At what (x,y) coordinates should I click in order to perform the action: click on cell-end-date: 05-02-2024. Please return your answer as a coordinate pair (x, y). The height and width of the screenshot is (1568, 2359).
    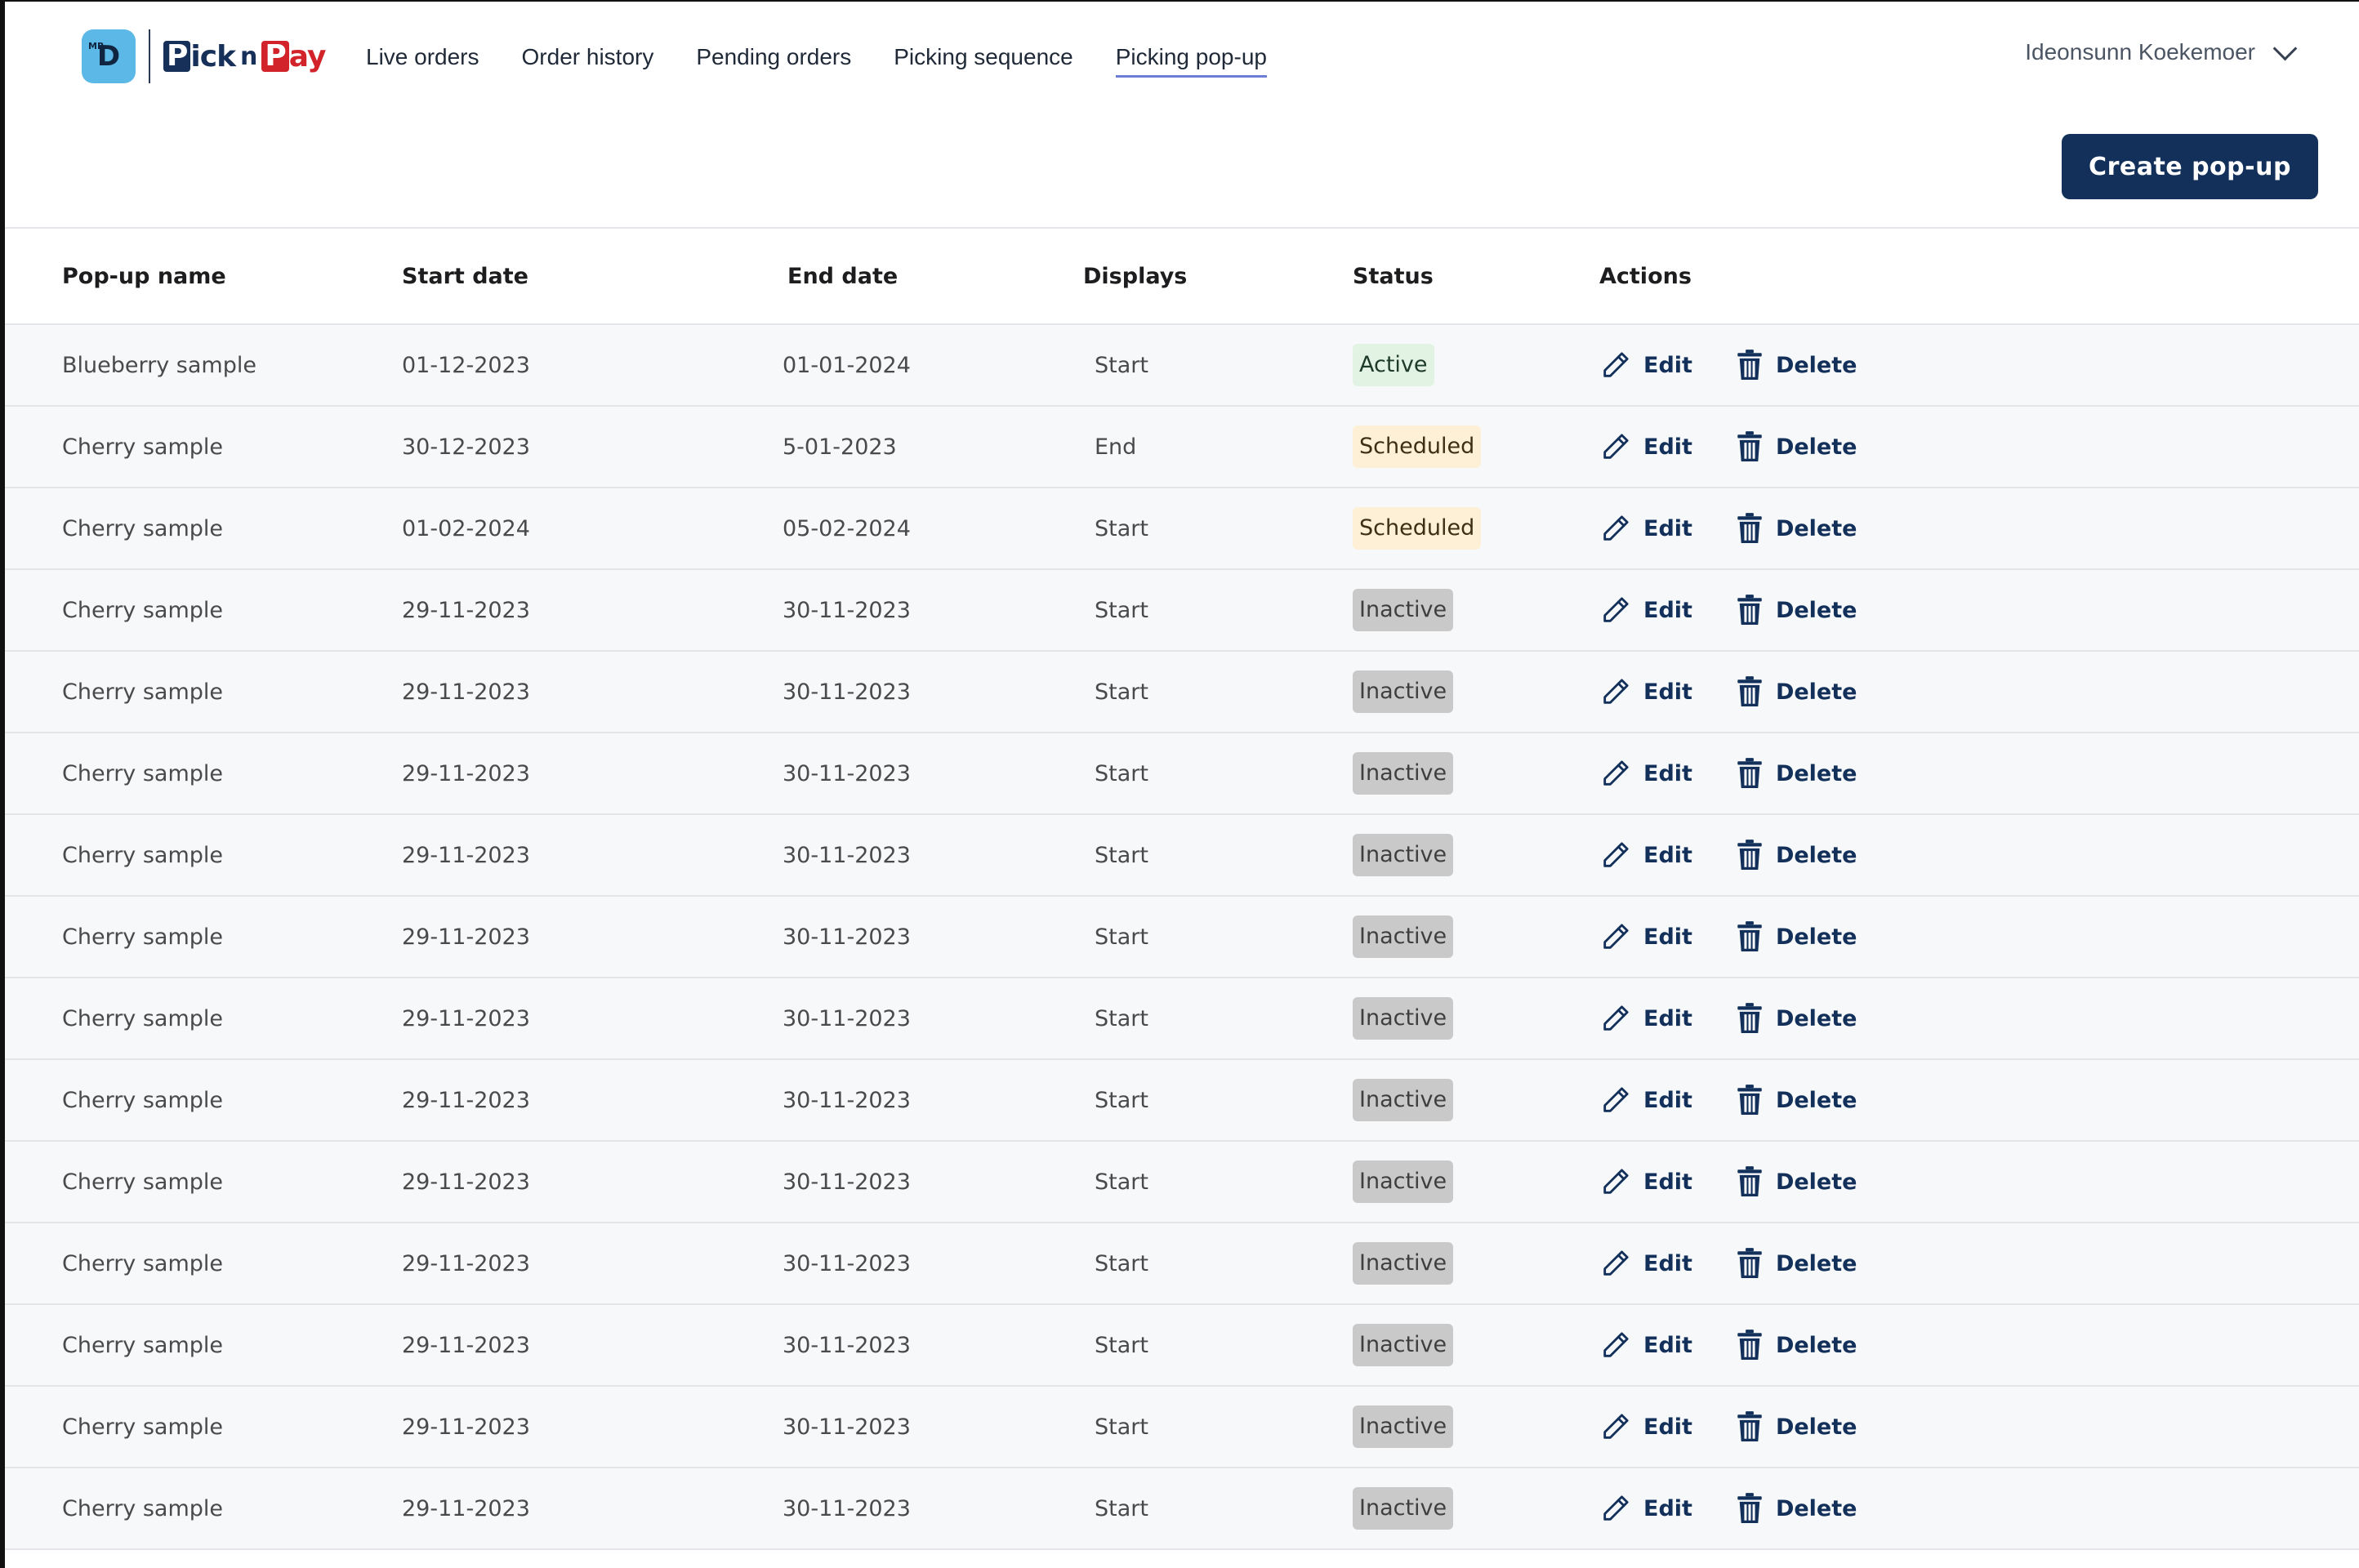
    Looking at the image, I should click on (933, 529).